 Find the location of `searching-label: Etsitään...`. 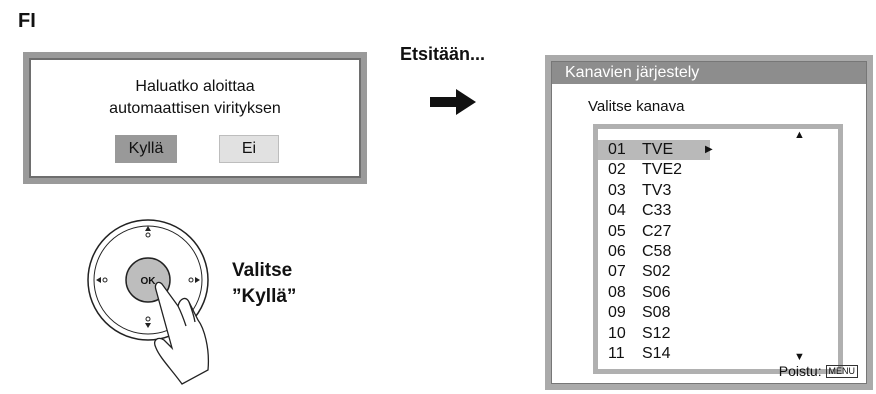

searching-label: Etsitään... is located at coordinates (443, 54).